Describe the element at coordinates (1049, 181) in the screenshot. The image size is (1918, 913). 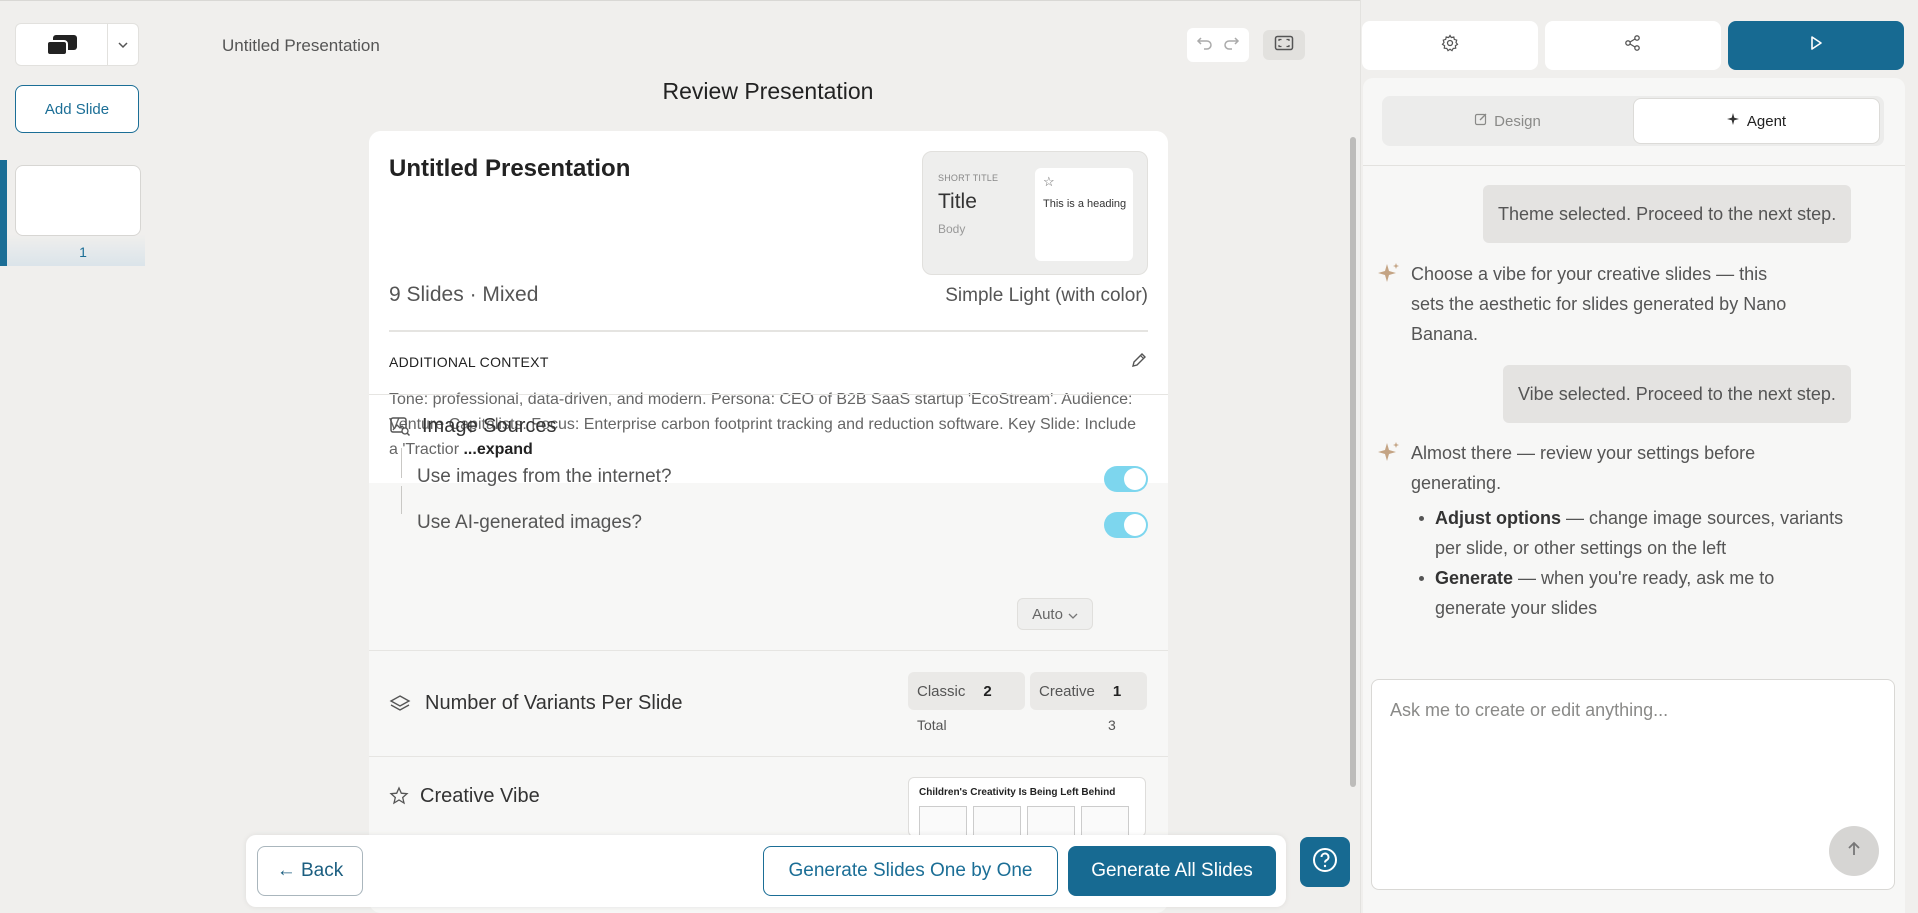
I see `star-icon: ☆` at that location.